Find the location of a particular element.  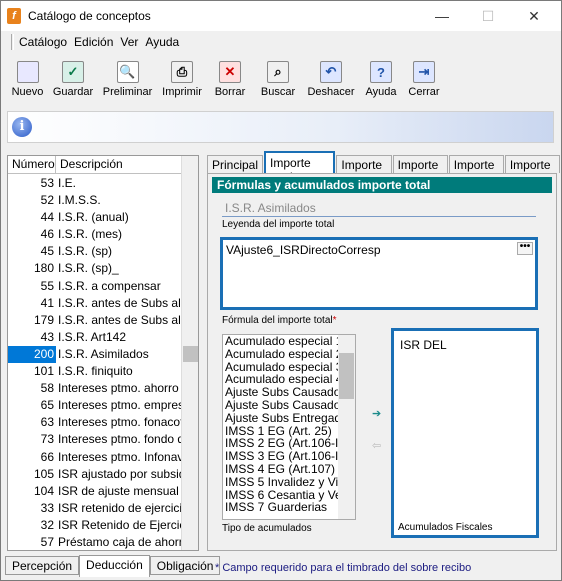

toolbar-button-cerrar: ⇥ Cerrar is located at coordinates (424, 81).